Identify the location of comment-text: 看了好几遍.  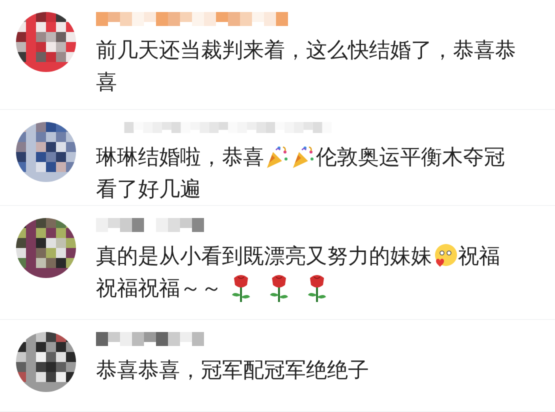
(148, 189).